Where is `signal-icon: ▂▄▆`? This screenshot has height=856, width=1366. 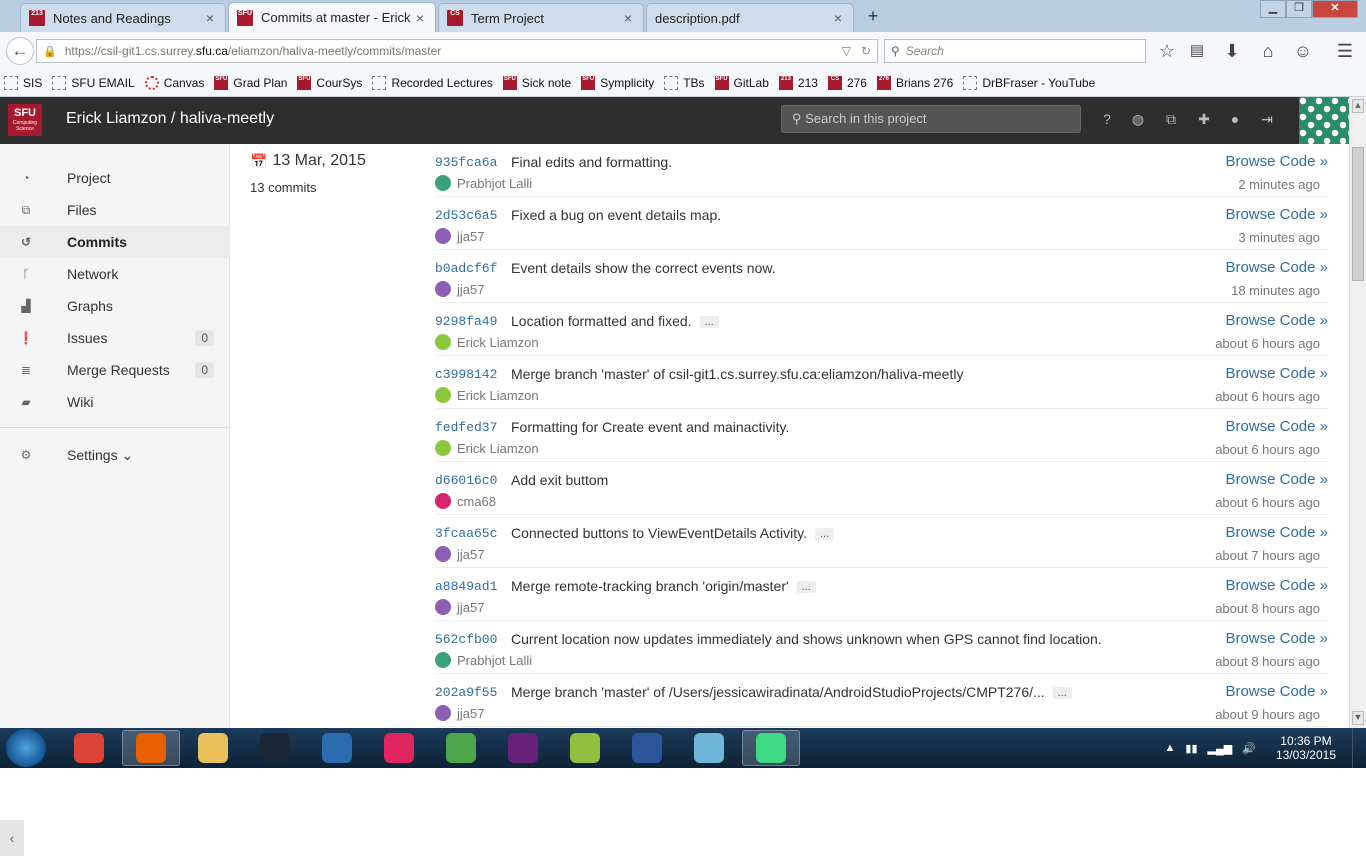
signal-icon: ▂▄▆ is located at coordinates (1220, 748).